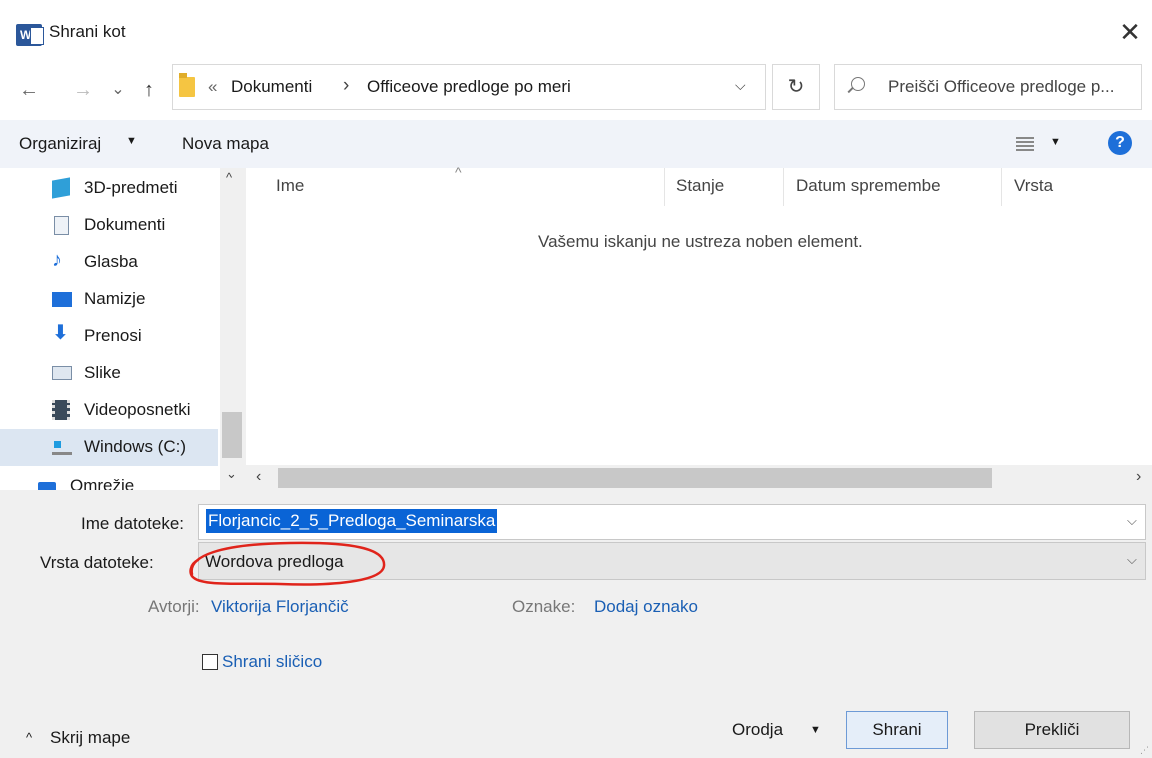  What do you see at coordinates (62, 448) in the screenshot?
I see `drive-icon` at bounding box center [62, 448].